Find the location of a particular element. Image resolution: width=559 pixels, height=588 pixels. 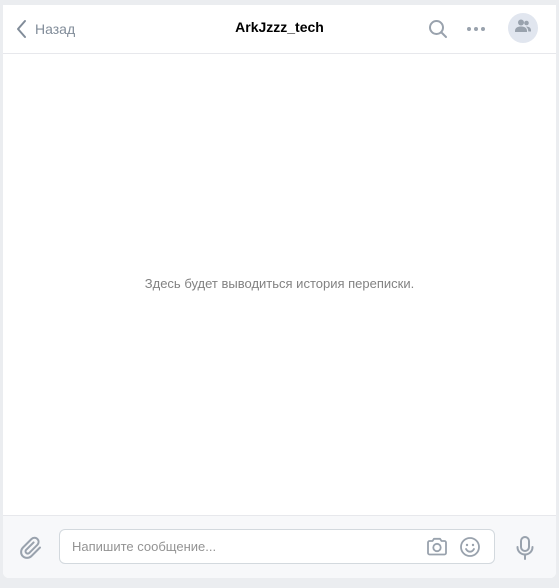

back-button: Назад is located at coordinates (45, 29).